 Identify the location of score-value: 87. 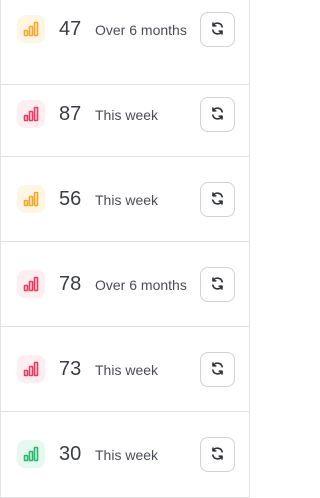
(70, 114).